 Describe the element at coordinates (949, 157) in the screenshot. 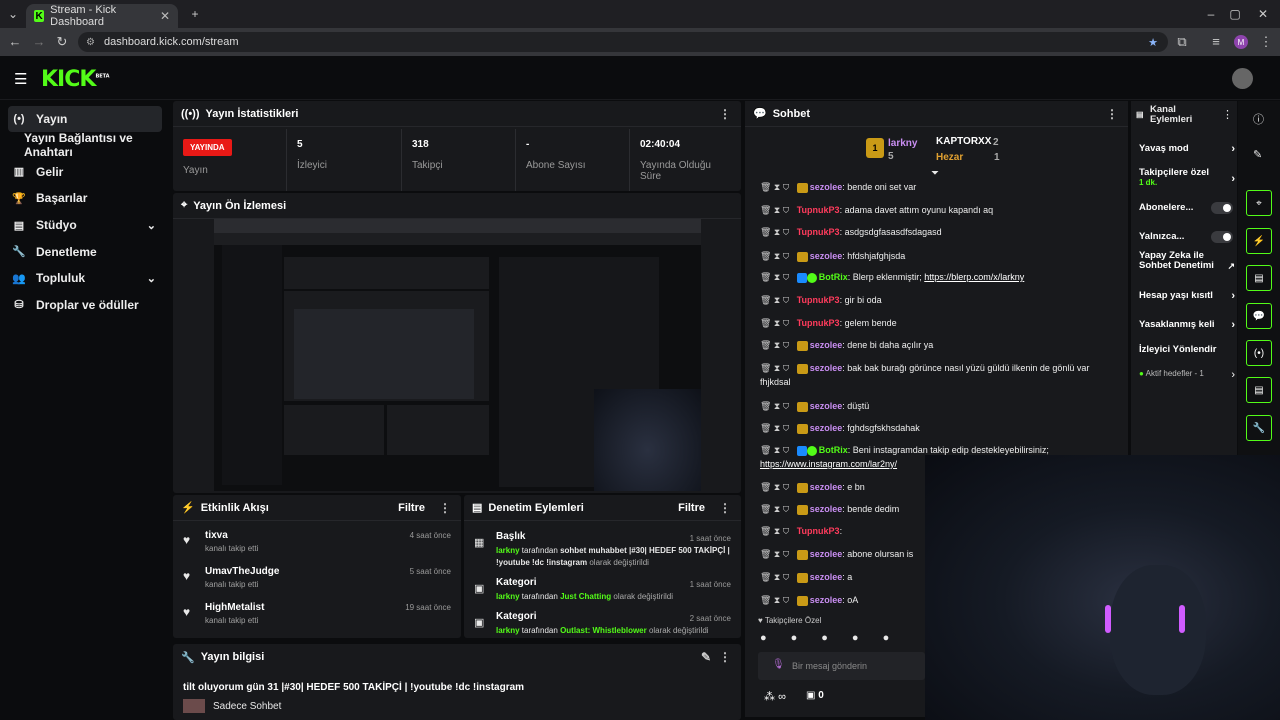

I see `leaderboard-name: Hezar` at that location.